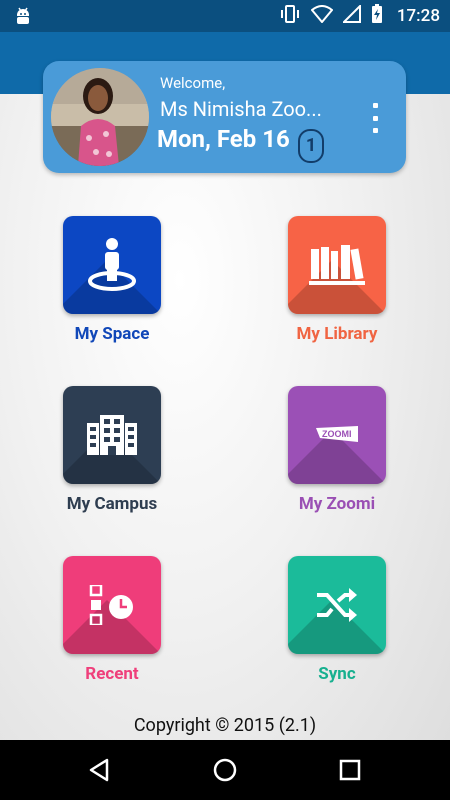 The image size is (450, 800). What do you see at coordinates (112, 334) in the screenshot?
I see `tile-label-my-space: My Space` at bounding box center [112, 334].